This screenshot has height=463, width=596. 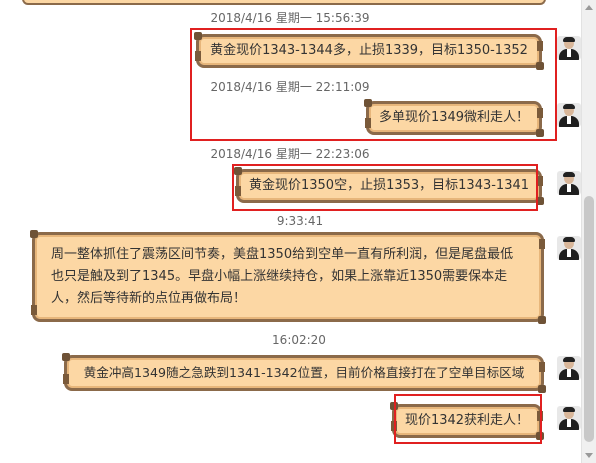 I want to click on message-text: 黄金冲高1349随之急跌到1341-1342位置，目前价格直接打在了空单目标区域, so click(x=304, y=372).